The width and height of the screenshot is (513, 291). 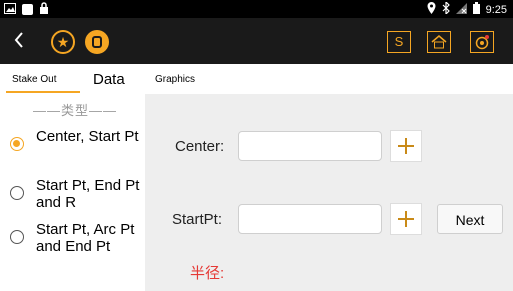 I want to click on clock-time: 9:25, so click(x=496, y=9).